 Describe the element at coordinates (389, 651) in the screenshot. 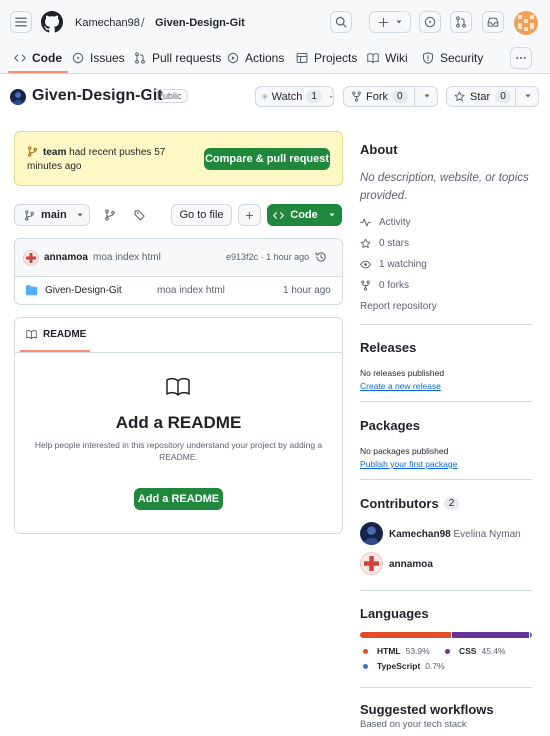

I see `language-name: HTML` at that location.